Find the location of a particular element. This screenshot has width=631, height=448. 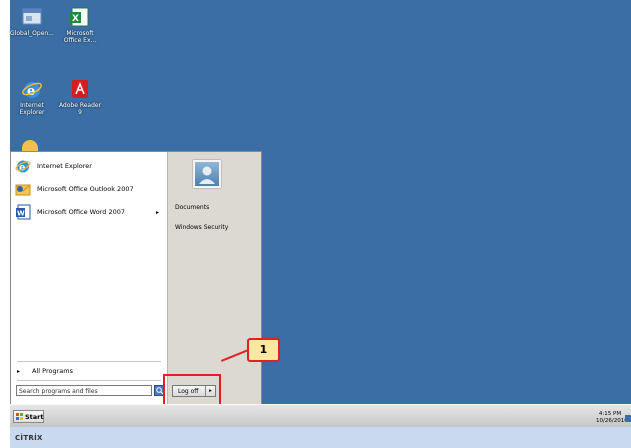

start-menu-links-pane is located at coordinates (214, 278).